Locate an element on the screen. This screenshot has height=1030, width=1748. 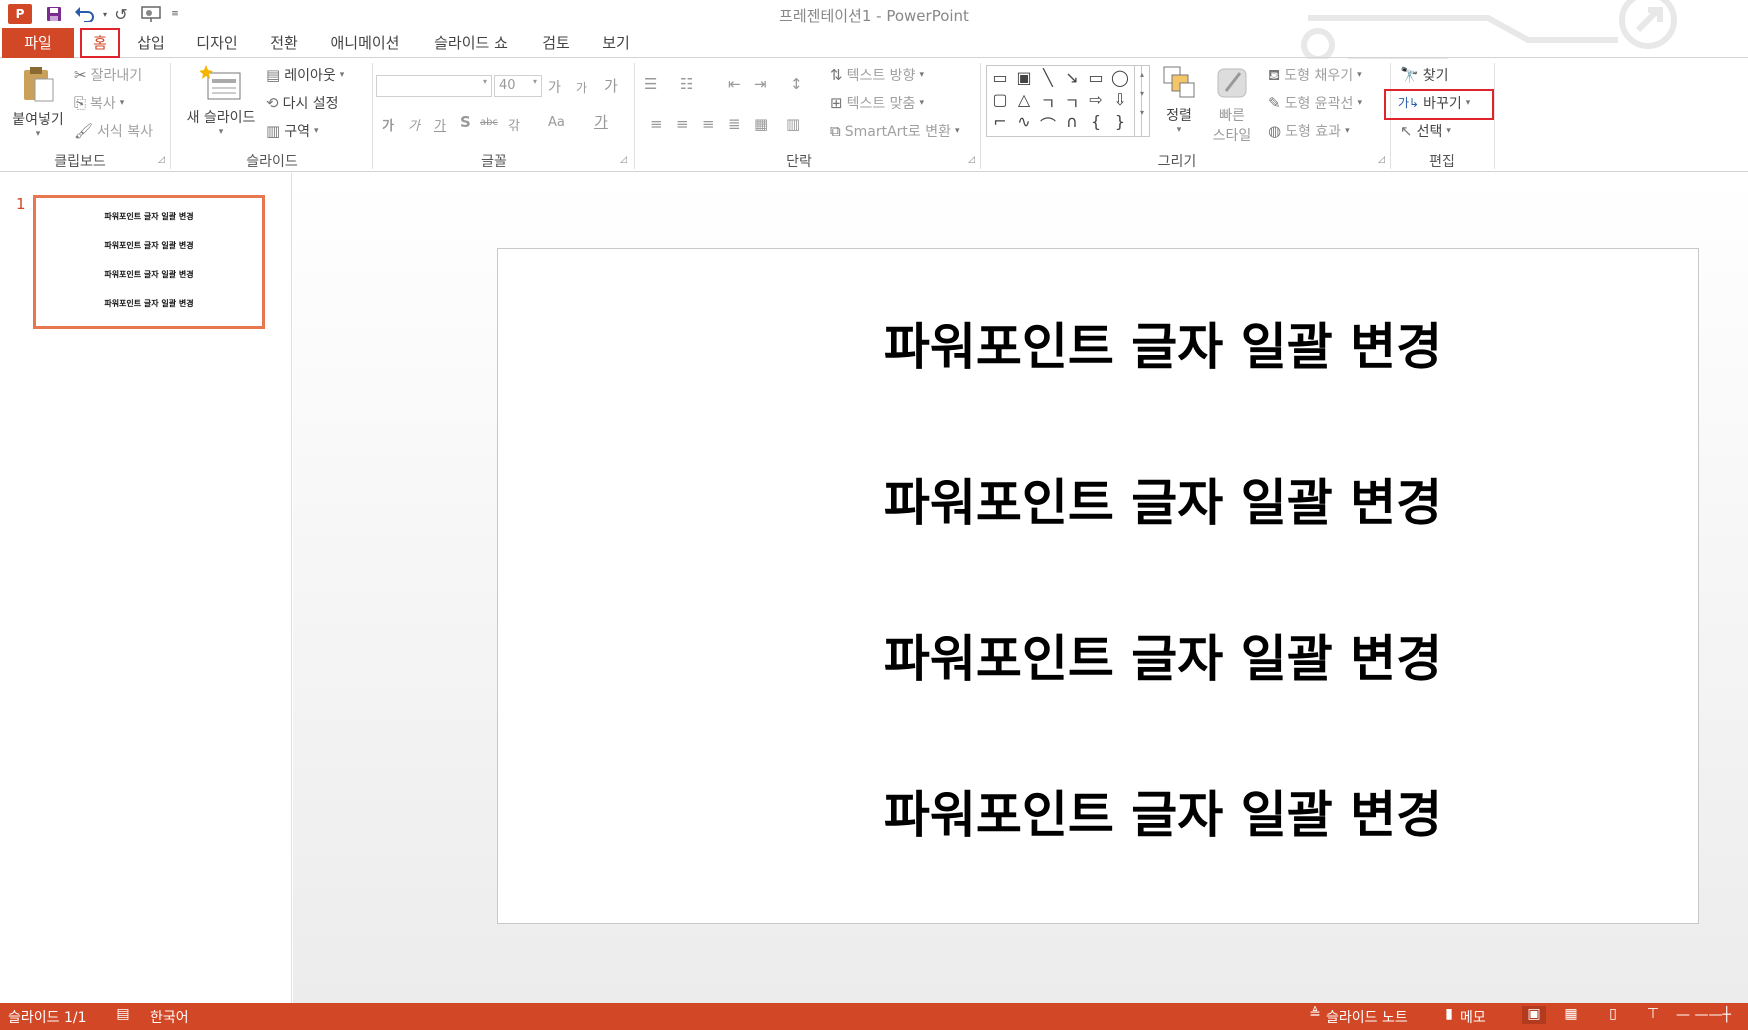
shape-effects-button: ◍ 도형 효과 ▾ is located at coordinates (1309, 131).